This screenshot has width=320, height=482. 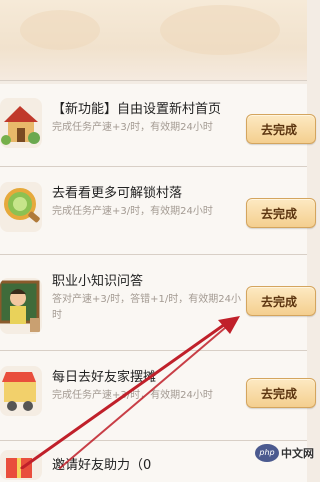 I want to click on watermark-text: 中文网, so click(x=297, y=453).